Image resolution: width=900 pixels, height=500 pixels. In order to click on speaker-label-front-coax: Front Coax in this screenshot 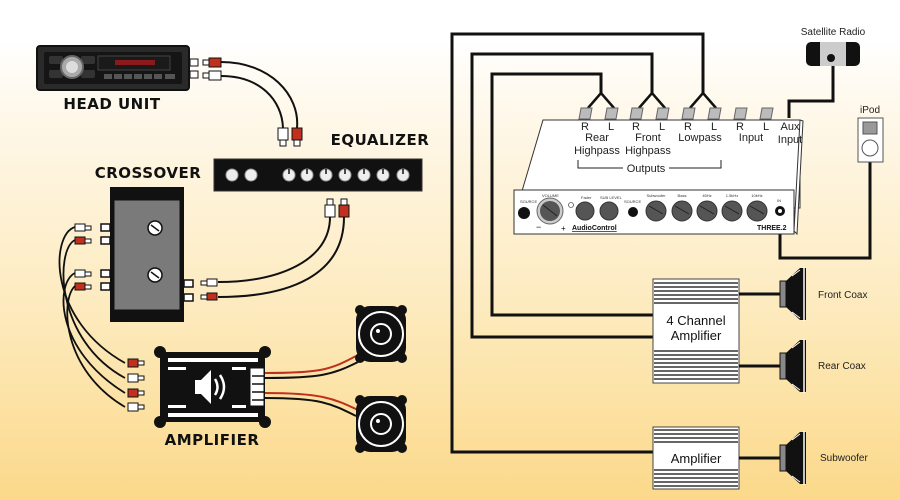, I will do `click(842, 295)`.